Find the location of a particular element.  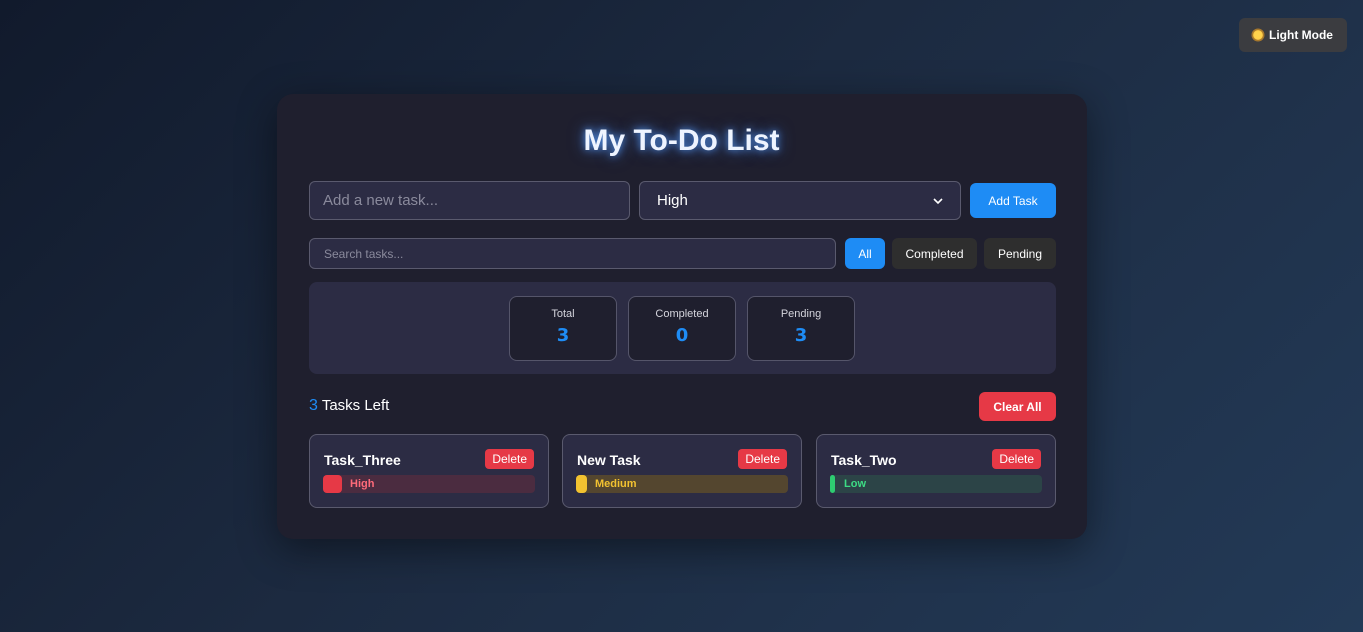

filter-completed-button: Completed is located at coordinates (934, 253).